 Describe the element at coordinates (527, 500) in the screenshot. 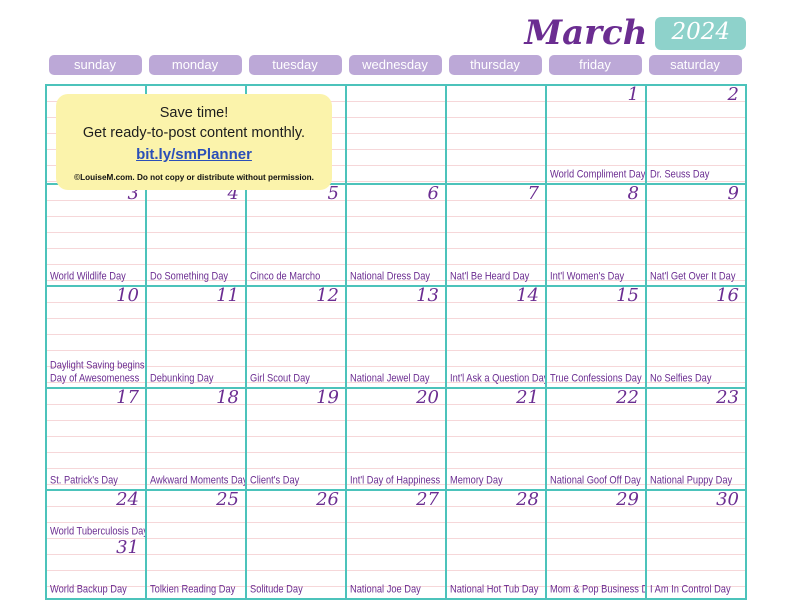

I see `day-number: 28` at that location.